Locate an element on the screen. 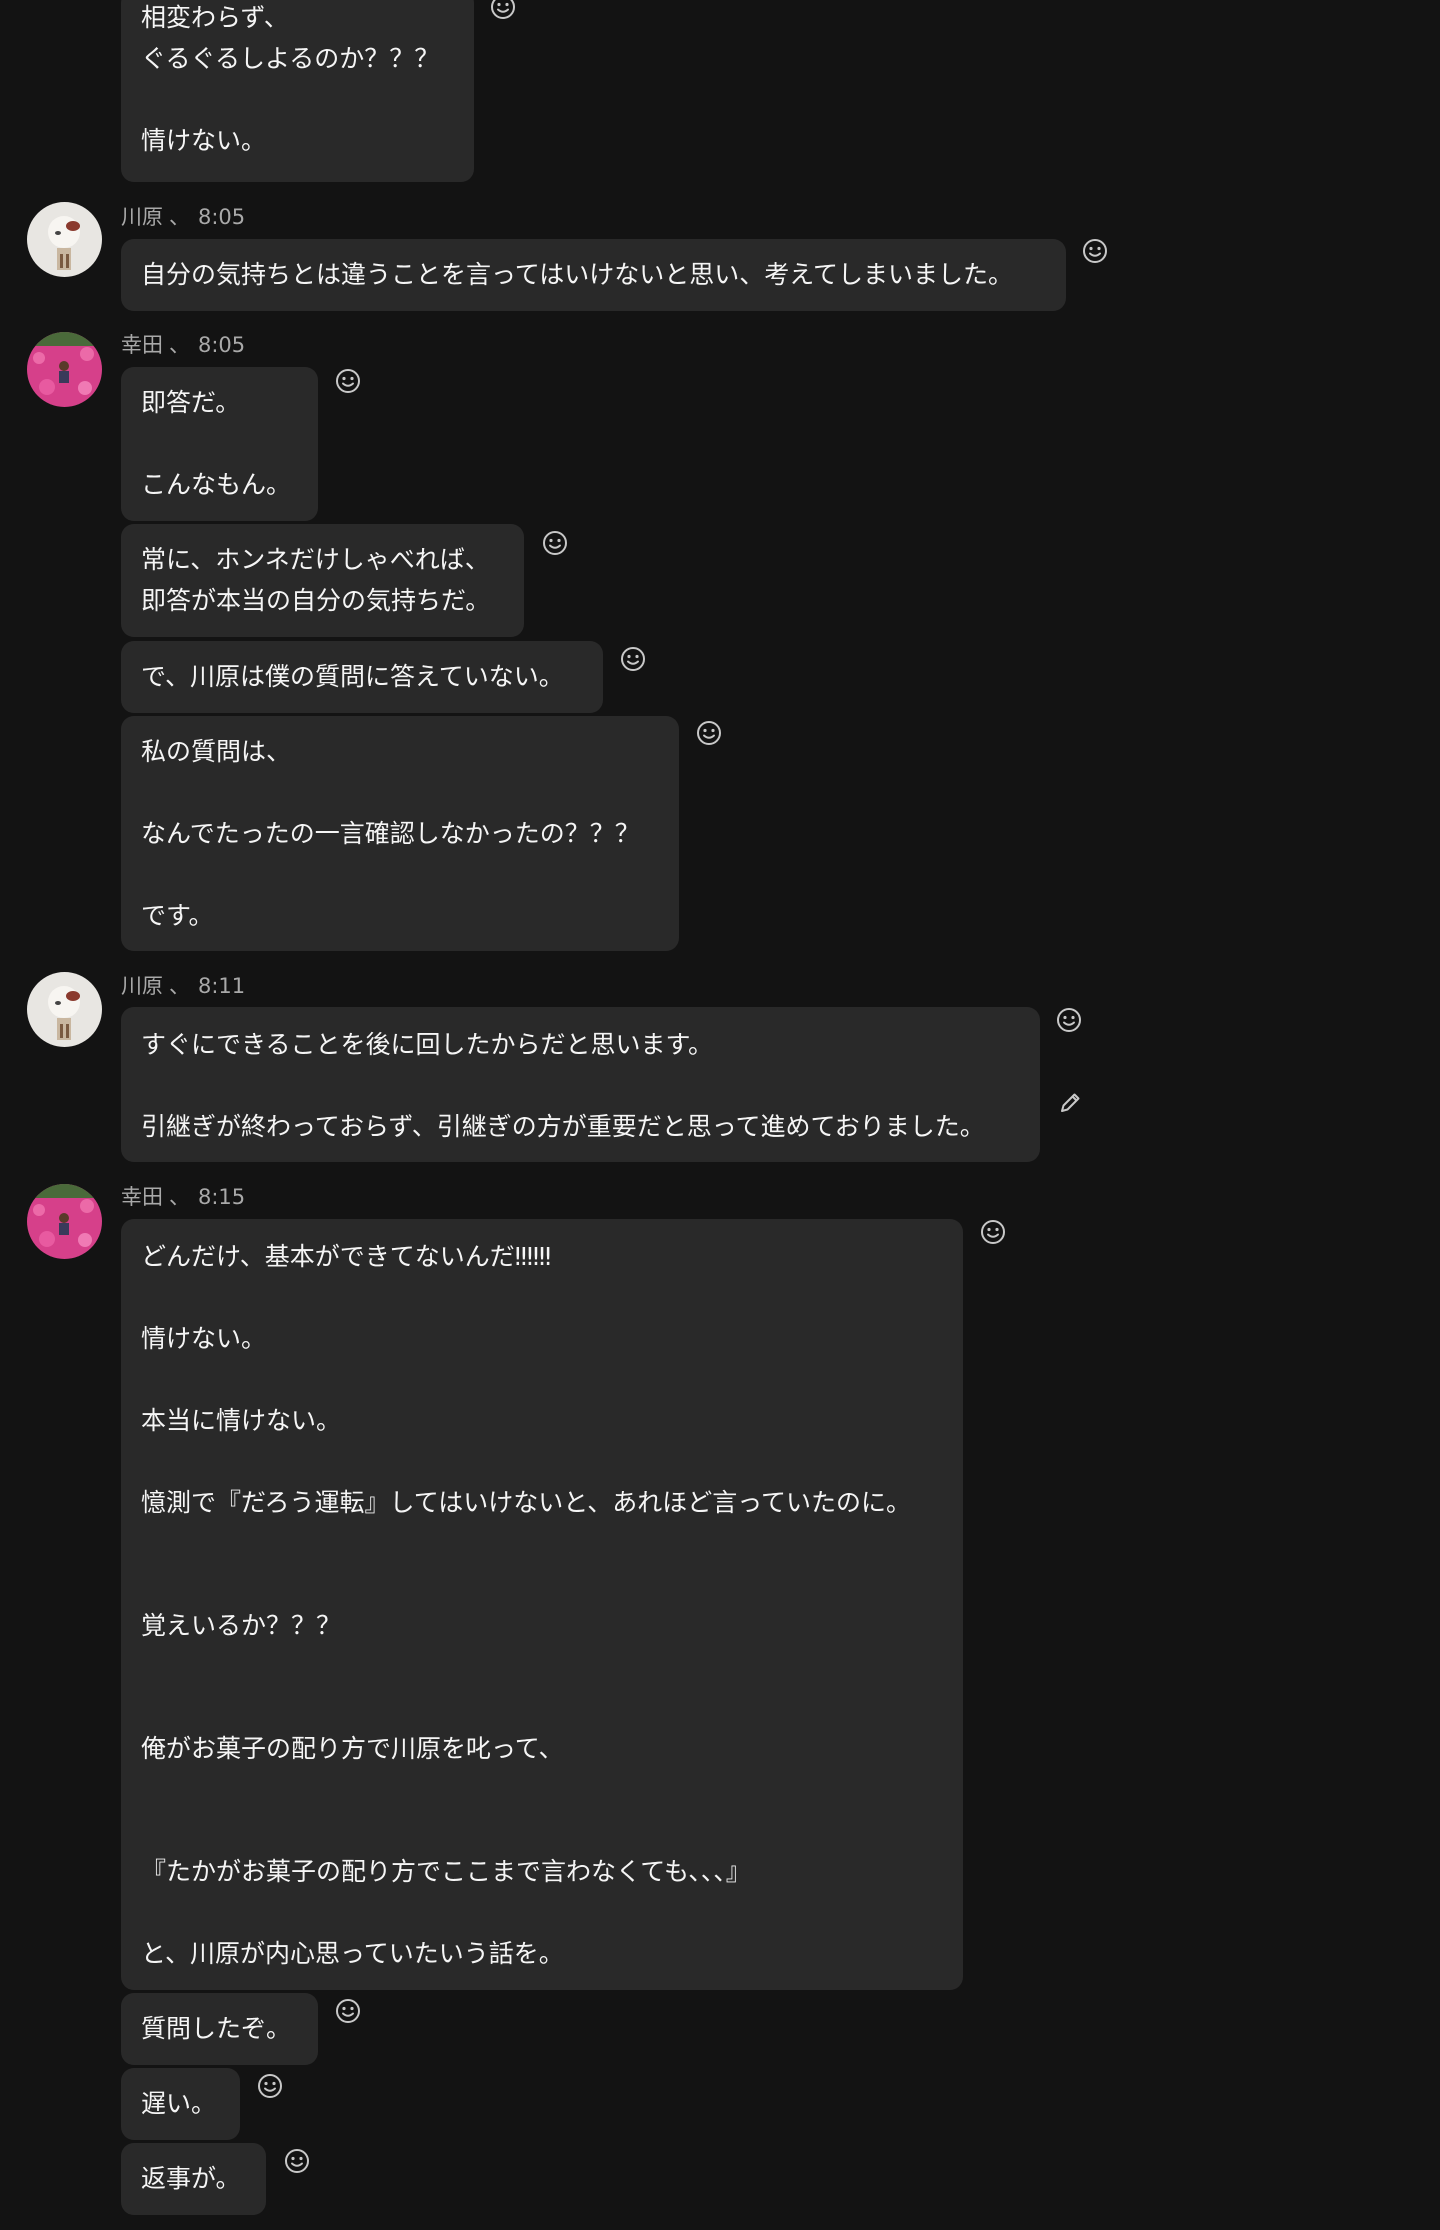 This screenshot has width=1440, height=2230. message-line: 質問したぞ。 is located at coordinates (216, 2028).